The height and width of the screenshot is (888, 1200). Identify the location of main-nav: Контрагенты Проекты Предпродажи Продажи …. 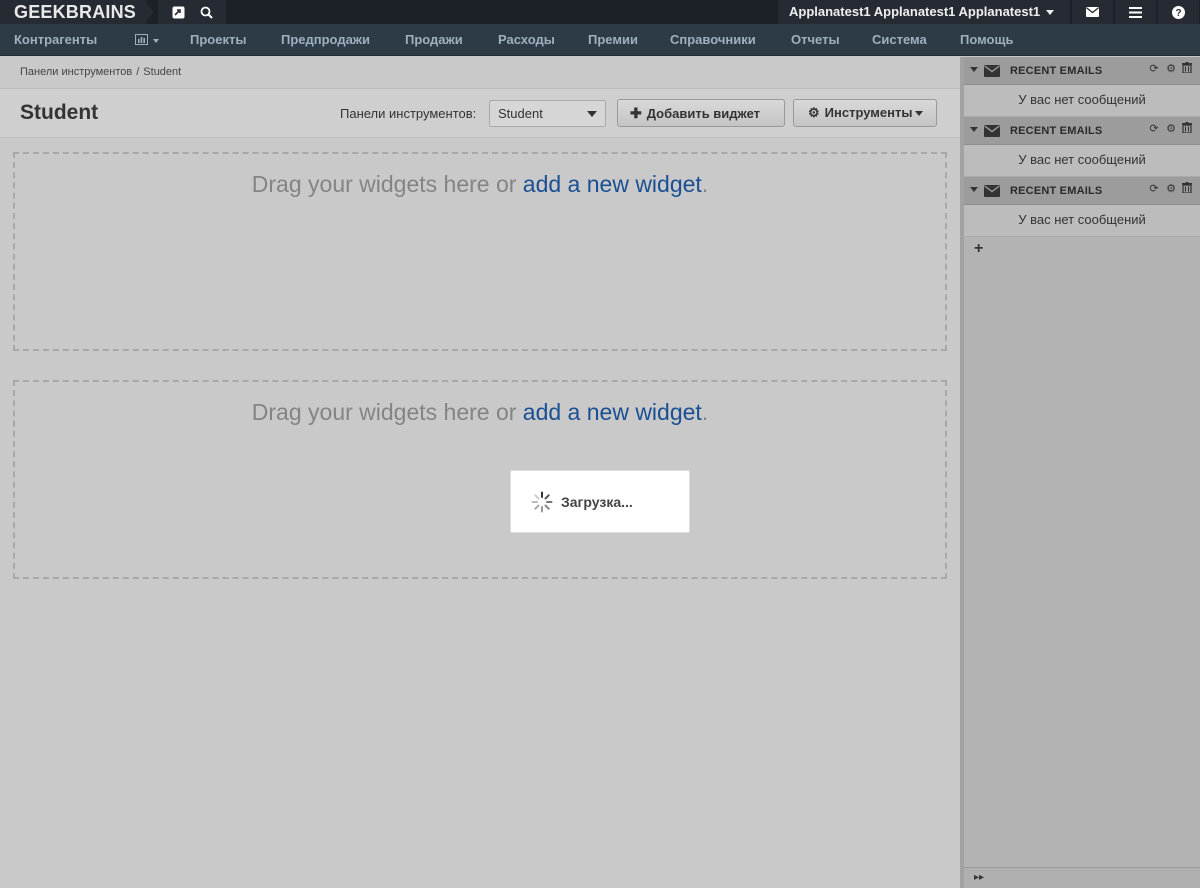
(600, 40).